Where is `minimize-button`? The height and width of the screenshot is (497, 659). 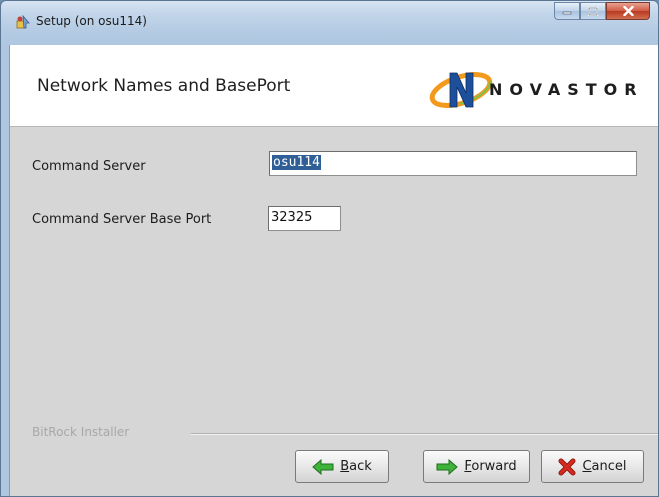
minimize-button is located at coordinates (567, 11).